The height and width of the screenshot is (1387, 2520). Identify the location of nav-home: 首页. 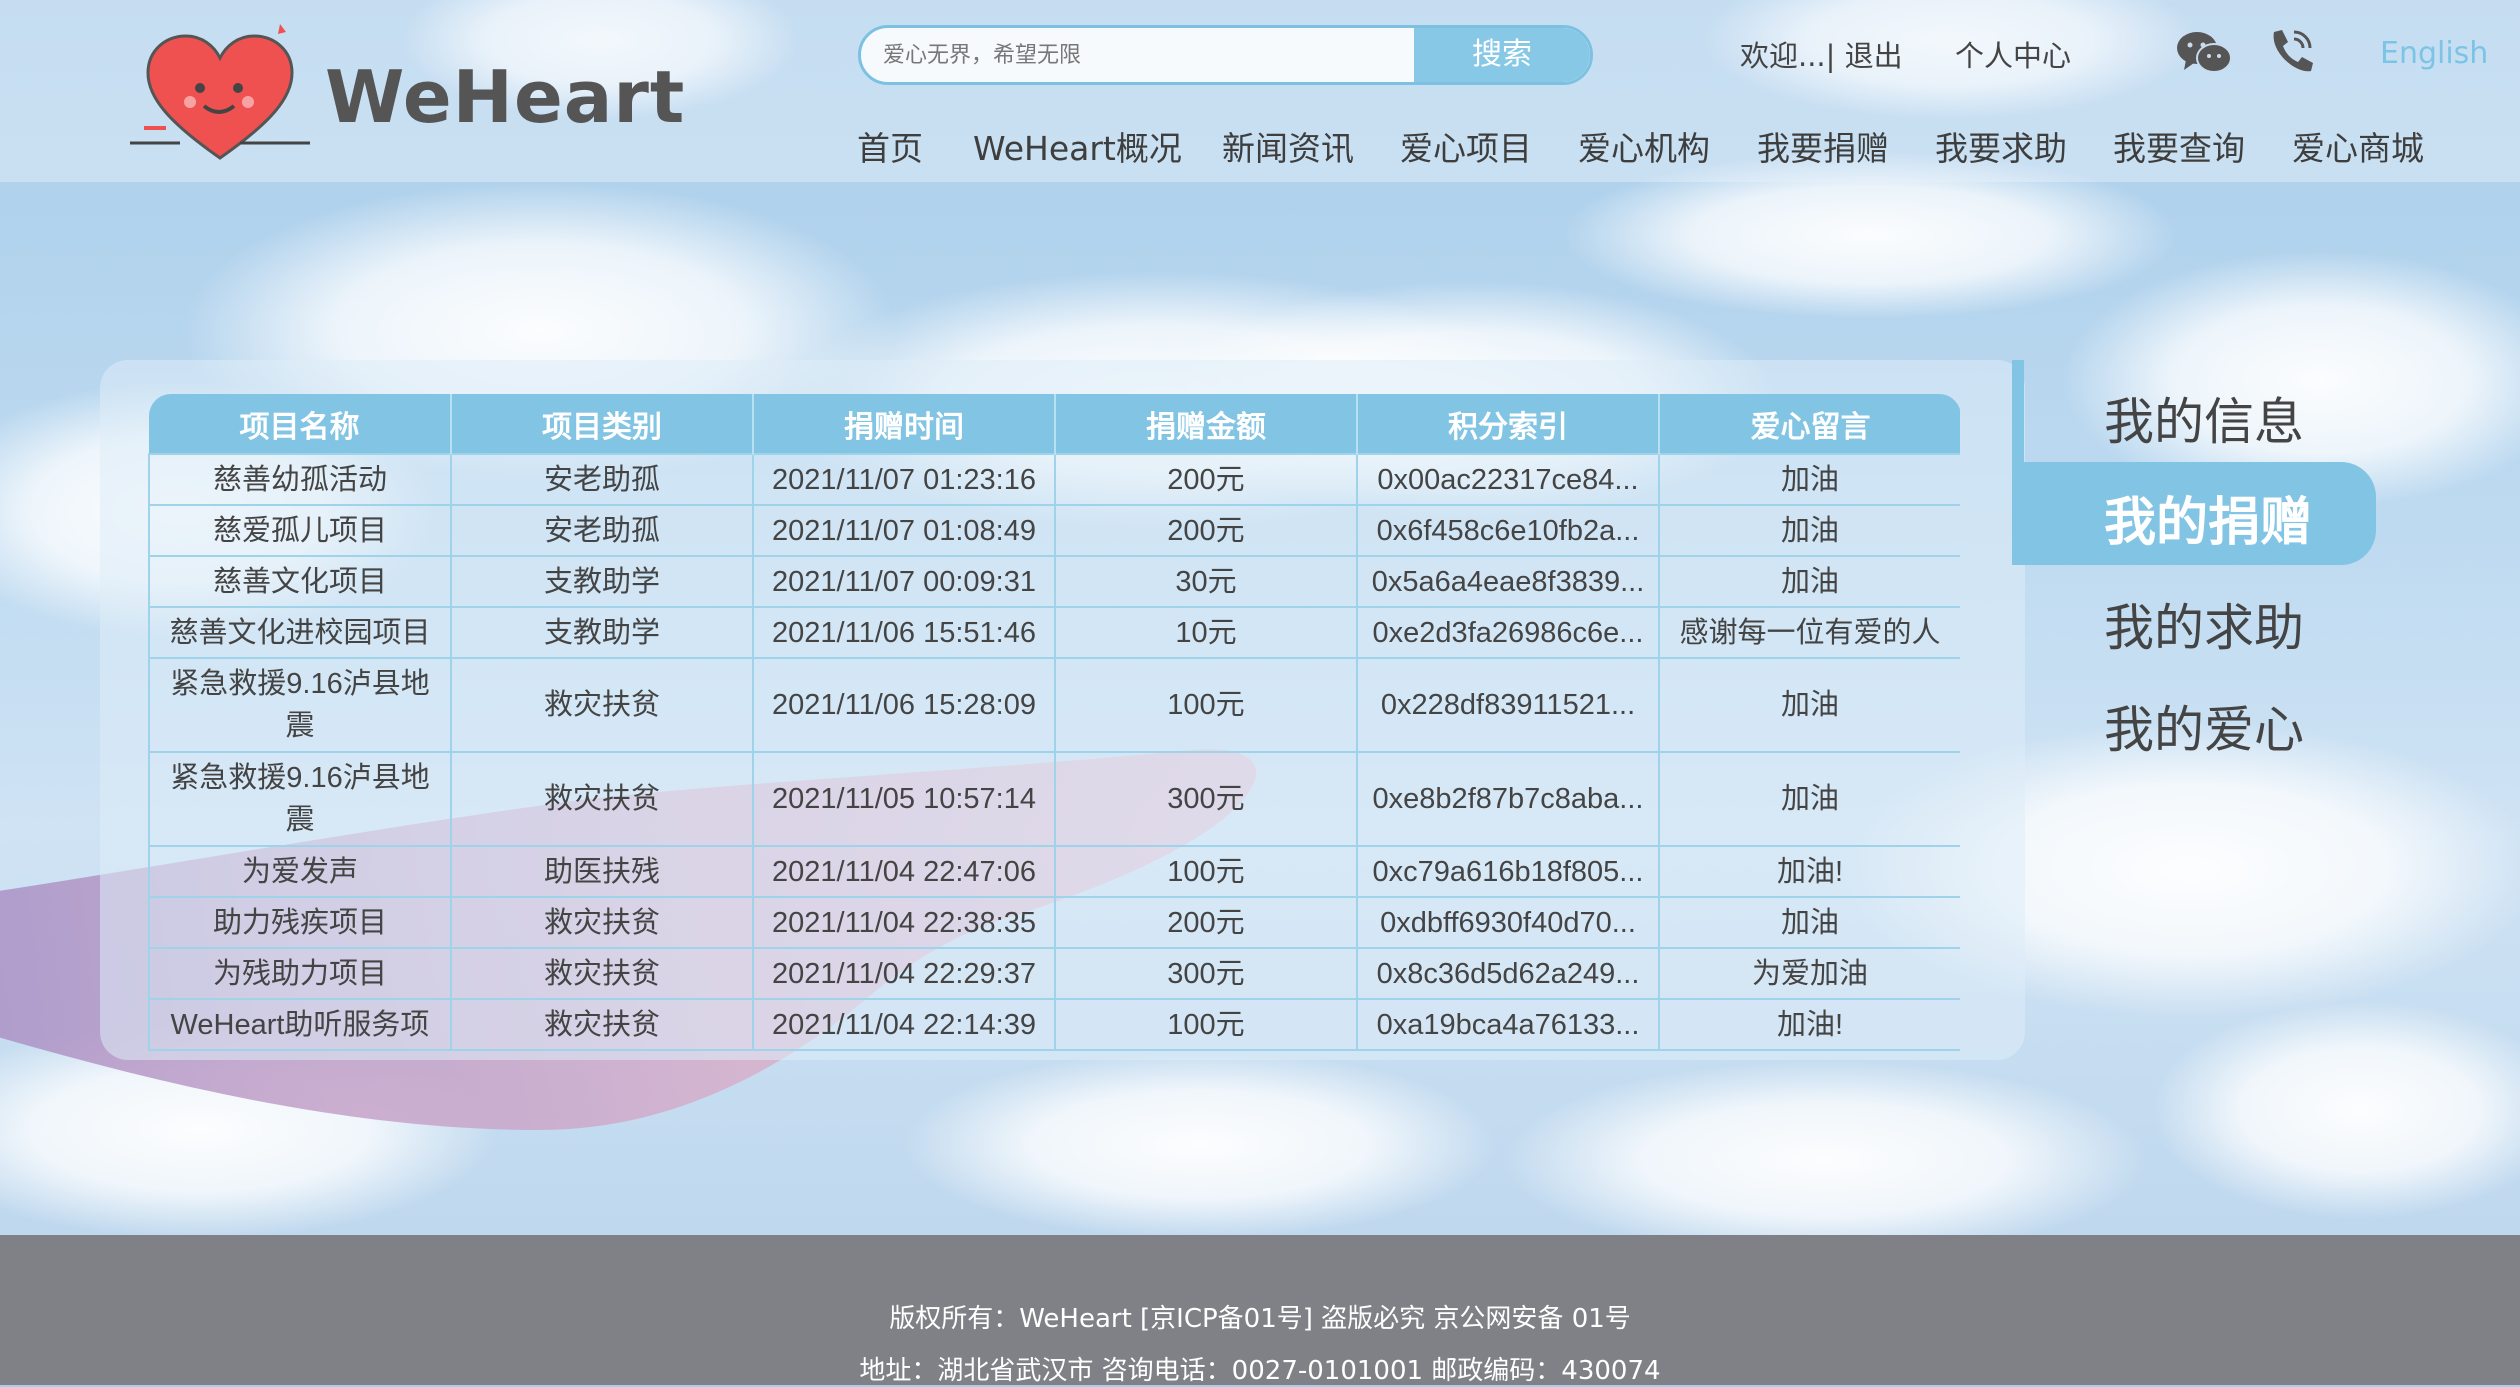
(890, 146).